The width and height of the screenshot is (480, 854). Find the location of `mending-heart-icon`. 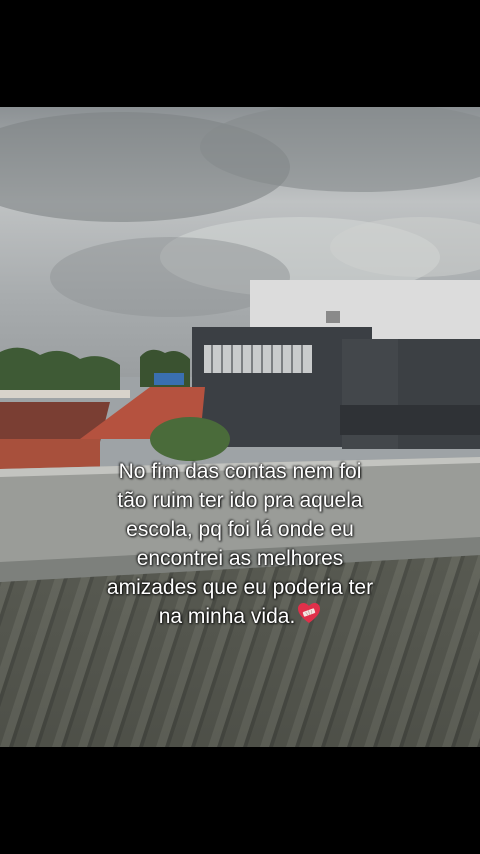

mending-heart-icon is located at coordinates (309, 617).